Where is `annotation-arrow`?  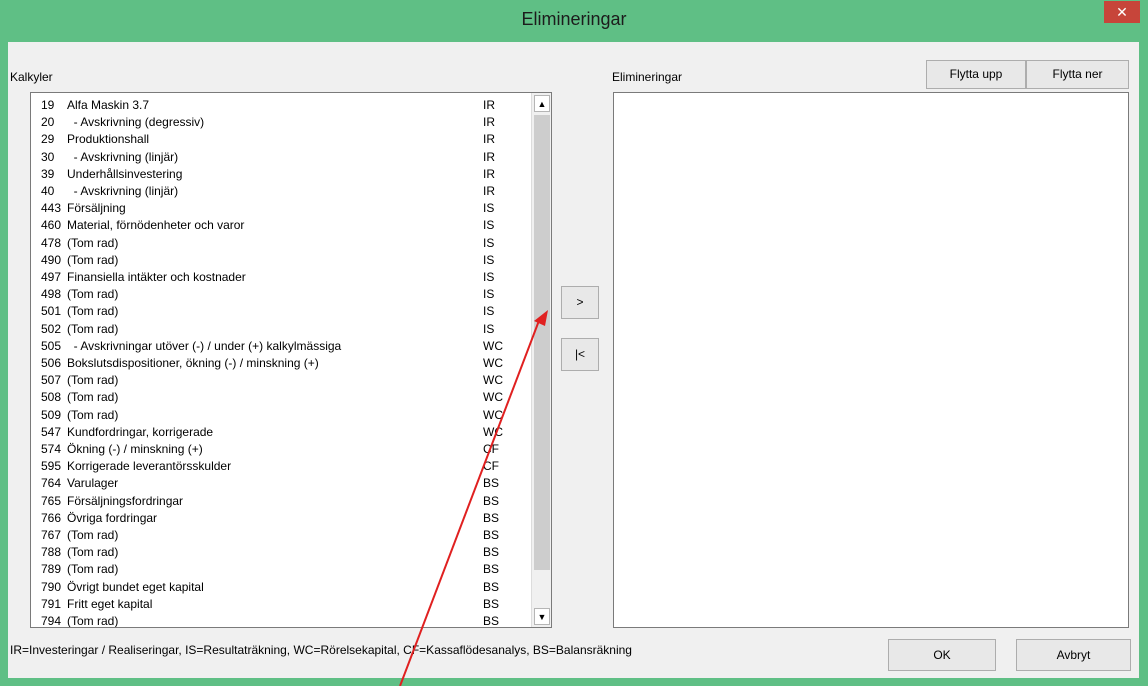 annotation-arrow is located at coordinates (473, 498).